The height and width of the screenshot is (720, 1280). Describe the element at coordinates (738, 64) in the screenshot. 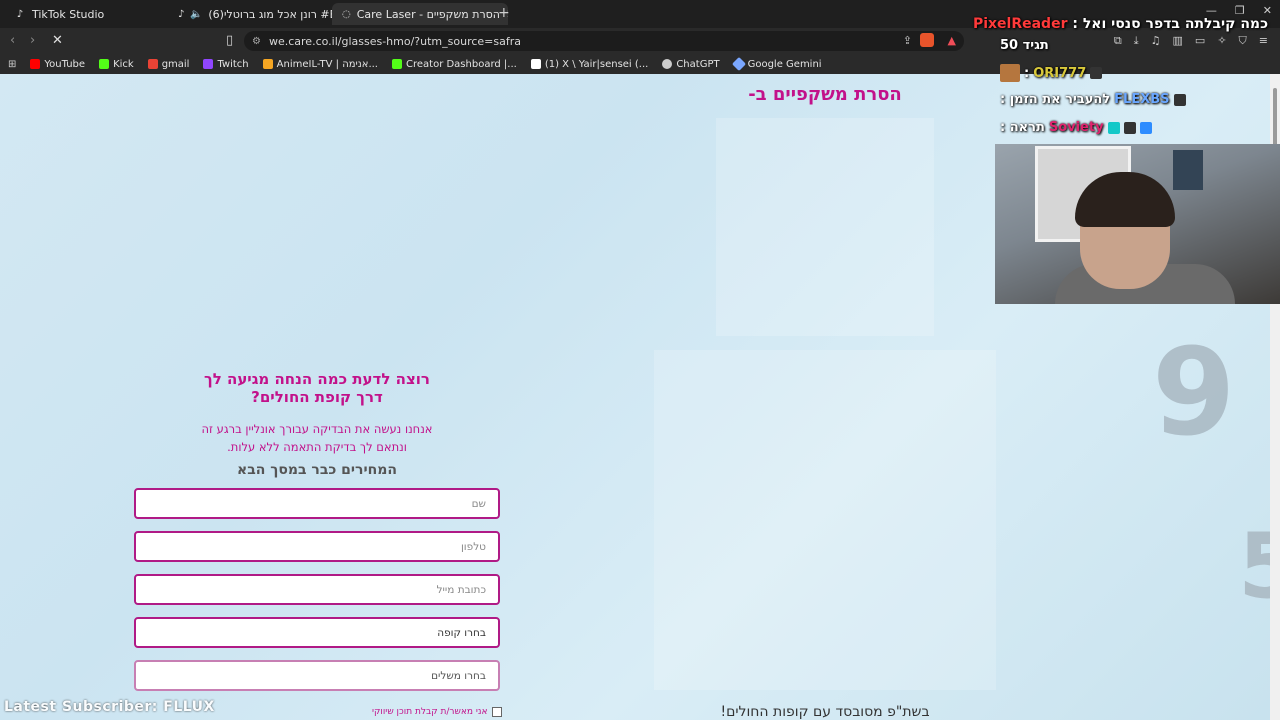

I see `gemini-icon` at that location.